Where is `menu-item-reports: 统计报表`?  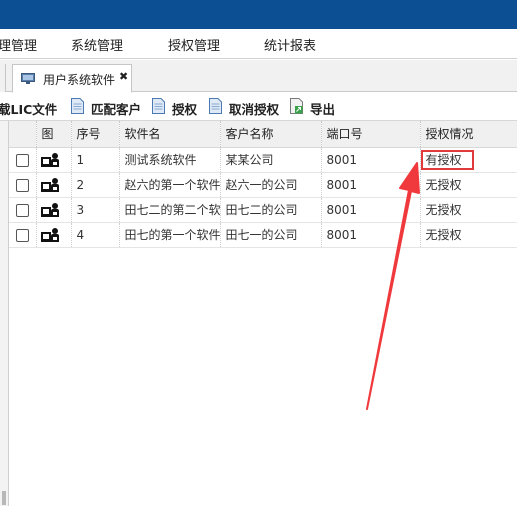 menu-item-reports: 统计报表 is located at coordinates (290, 44).